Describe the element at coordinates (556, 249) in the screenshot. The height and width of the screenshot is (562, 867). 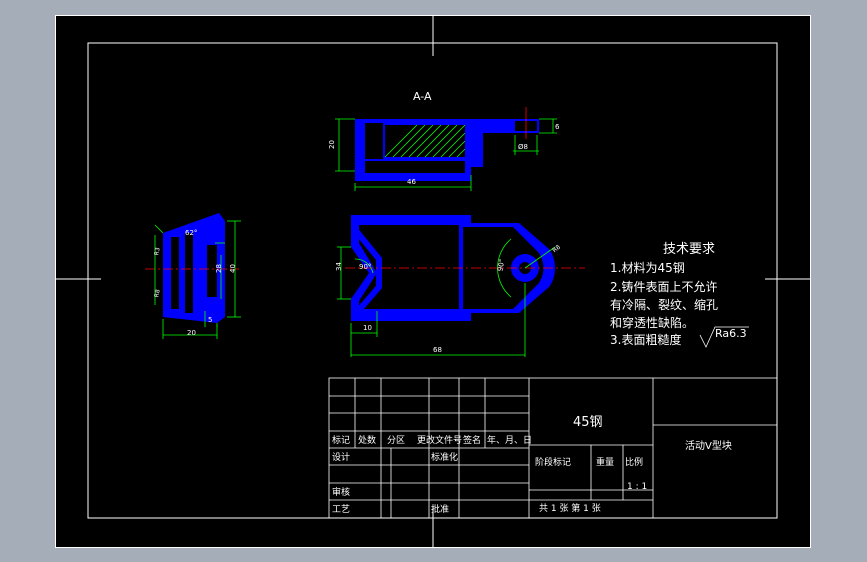
I see `dim-front-r: R8` at that location.